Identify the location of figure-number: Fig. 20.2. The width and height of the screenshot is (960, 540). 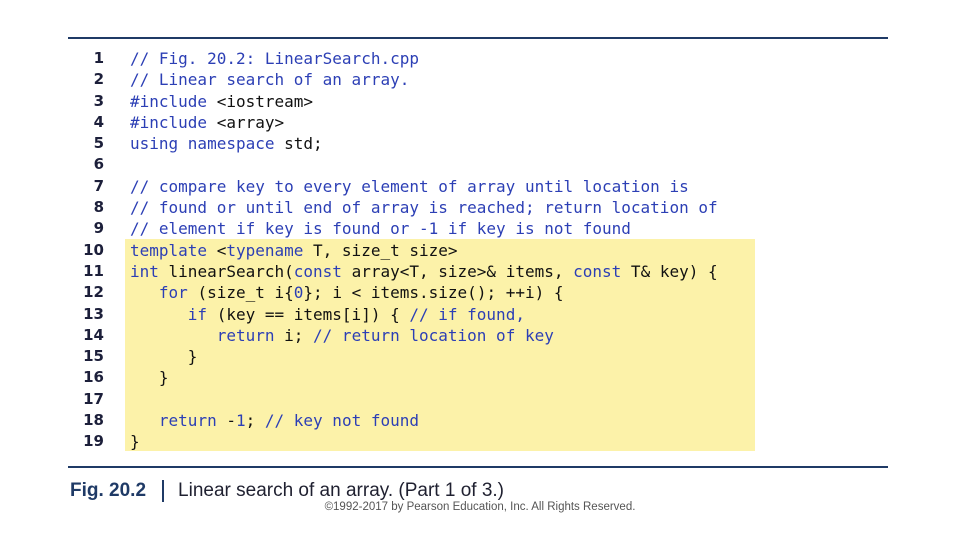
(108, 490).